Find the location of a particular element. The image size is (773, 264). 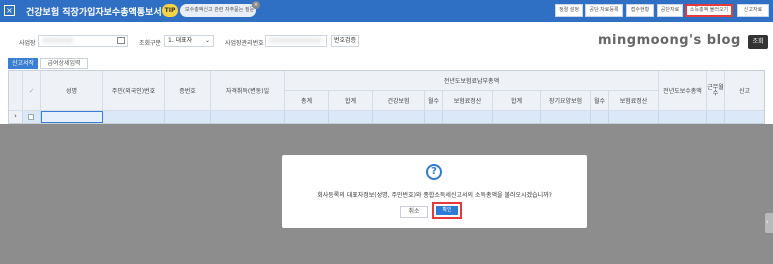

report-type-select: 1. 대표자 ⌄ is located at coordinates (189, 41).